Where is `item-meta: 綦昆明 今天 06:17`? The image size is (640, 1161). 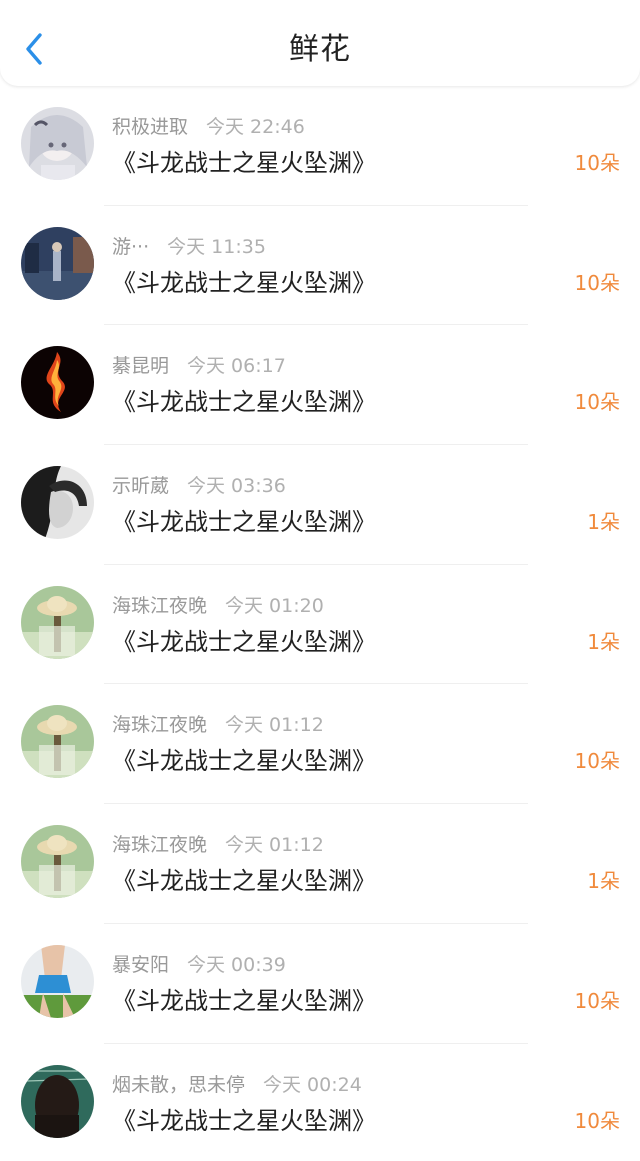
item-meta: 綦昆明 今天 06:17 is located at coordinates (199, 366).